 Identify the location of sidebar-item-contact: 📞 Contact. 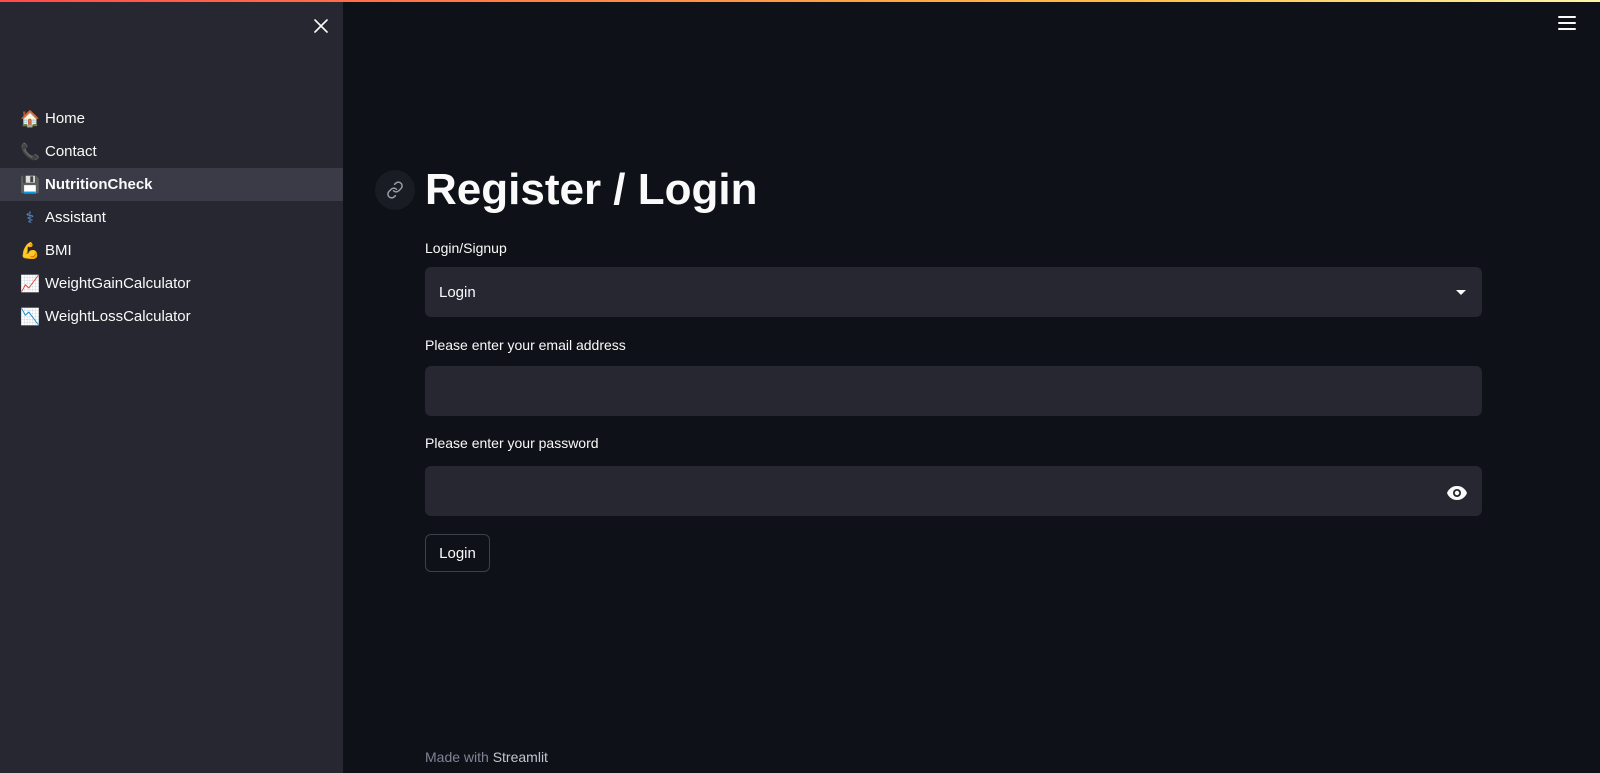
(171, 151).